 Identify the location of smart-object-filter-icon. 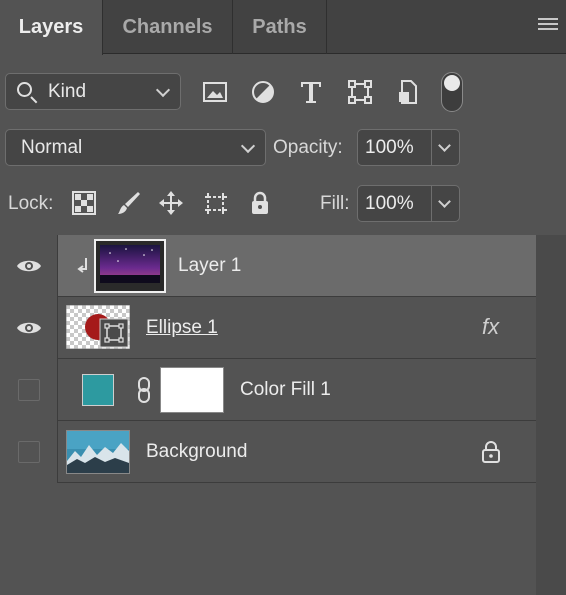
(408, 92).